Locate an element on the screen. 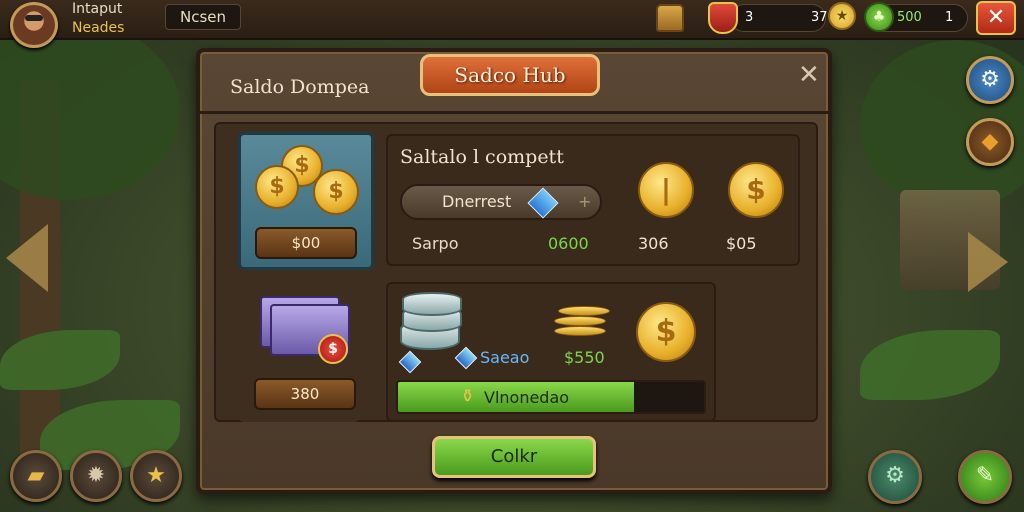  close-button: ✕ is located at coordinates (996, 18).